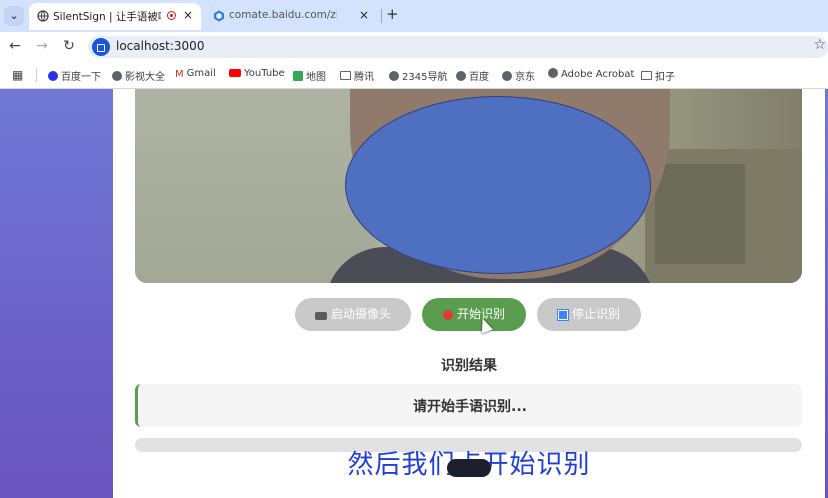  What do you see at coordinates (518, 75) in the screenshot?
I see `bookmark-jd: 京东` at bounding box center [518, 75].